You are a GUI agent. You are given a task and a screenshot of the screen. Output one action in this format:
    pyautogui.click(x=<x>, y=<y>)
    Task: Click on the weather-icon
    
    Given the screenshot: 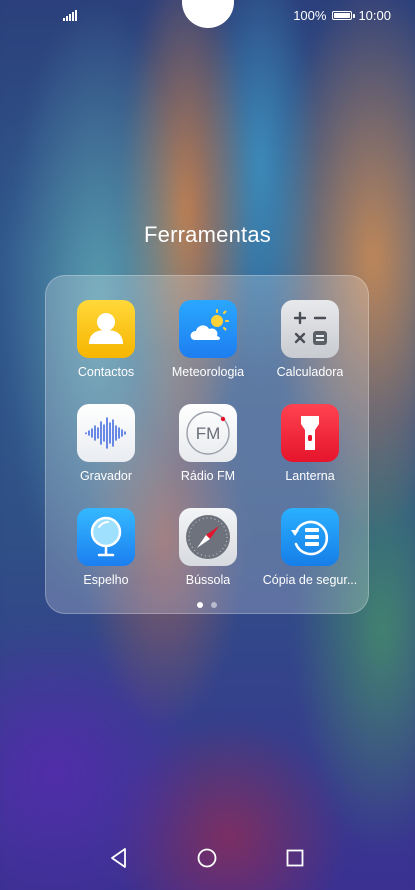 What is the action you would take?
    pyautogui.click(x=208, y=329)
    